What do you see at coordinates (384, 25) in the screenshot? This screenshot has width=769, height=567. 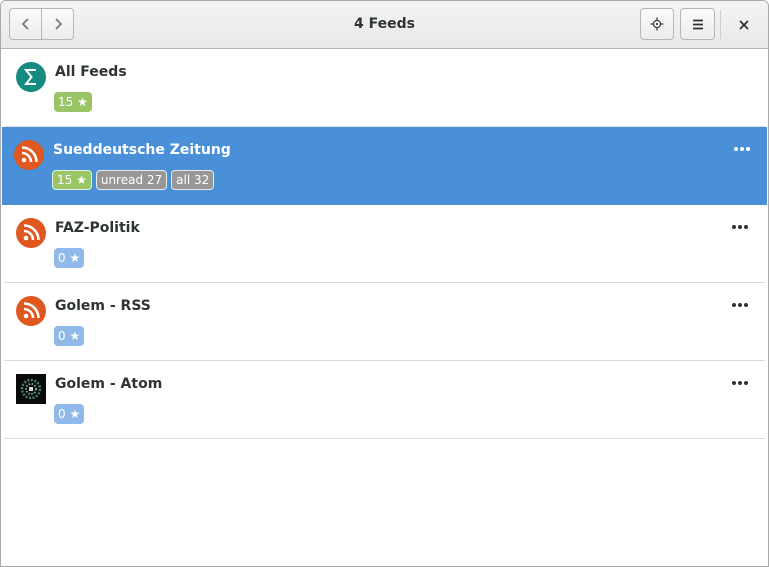 I see `headerbar: 4 Feeds` at bounding box center [384, 25].